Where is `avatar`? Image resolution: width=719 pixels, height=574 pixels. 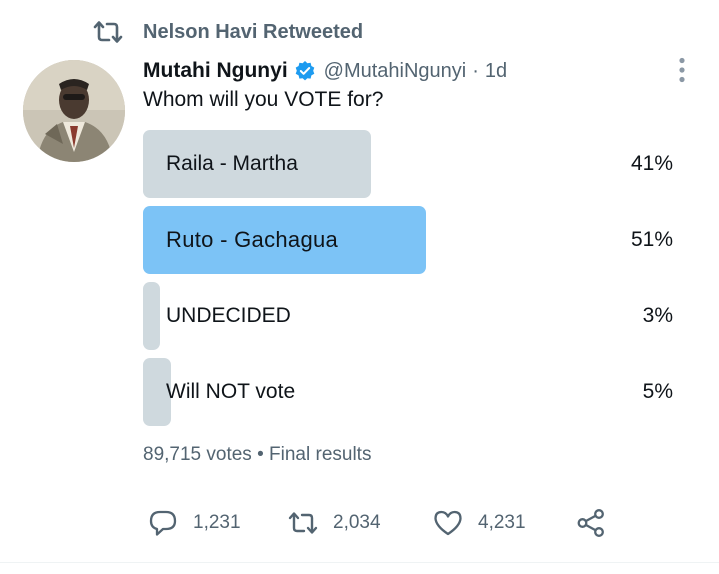 avatar is located at coordinates (74, 111).